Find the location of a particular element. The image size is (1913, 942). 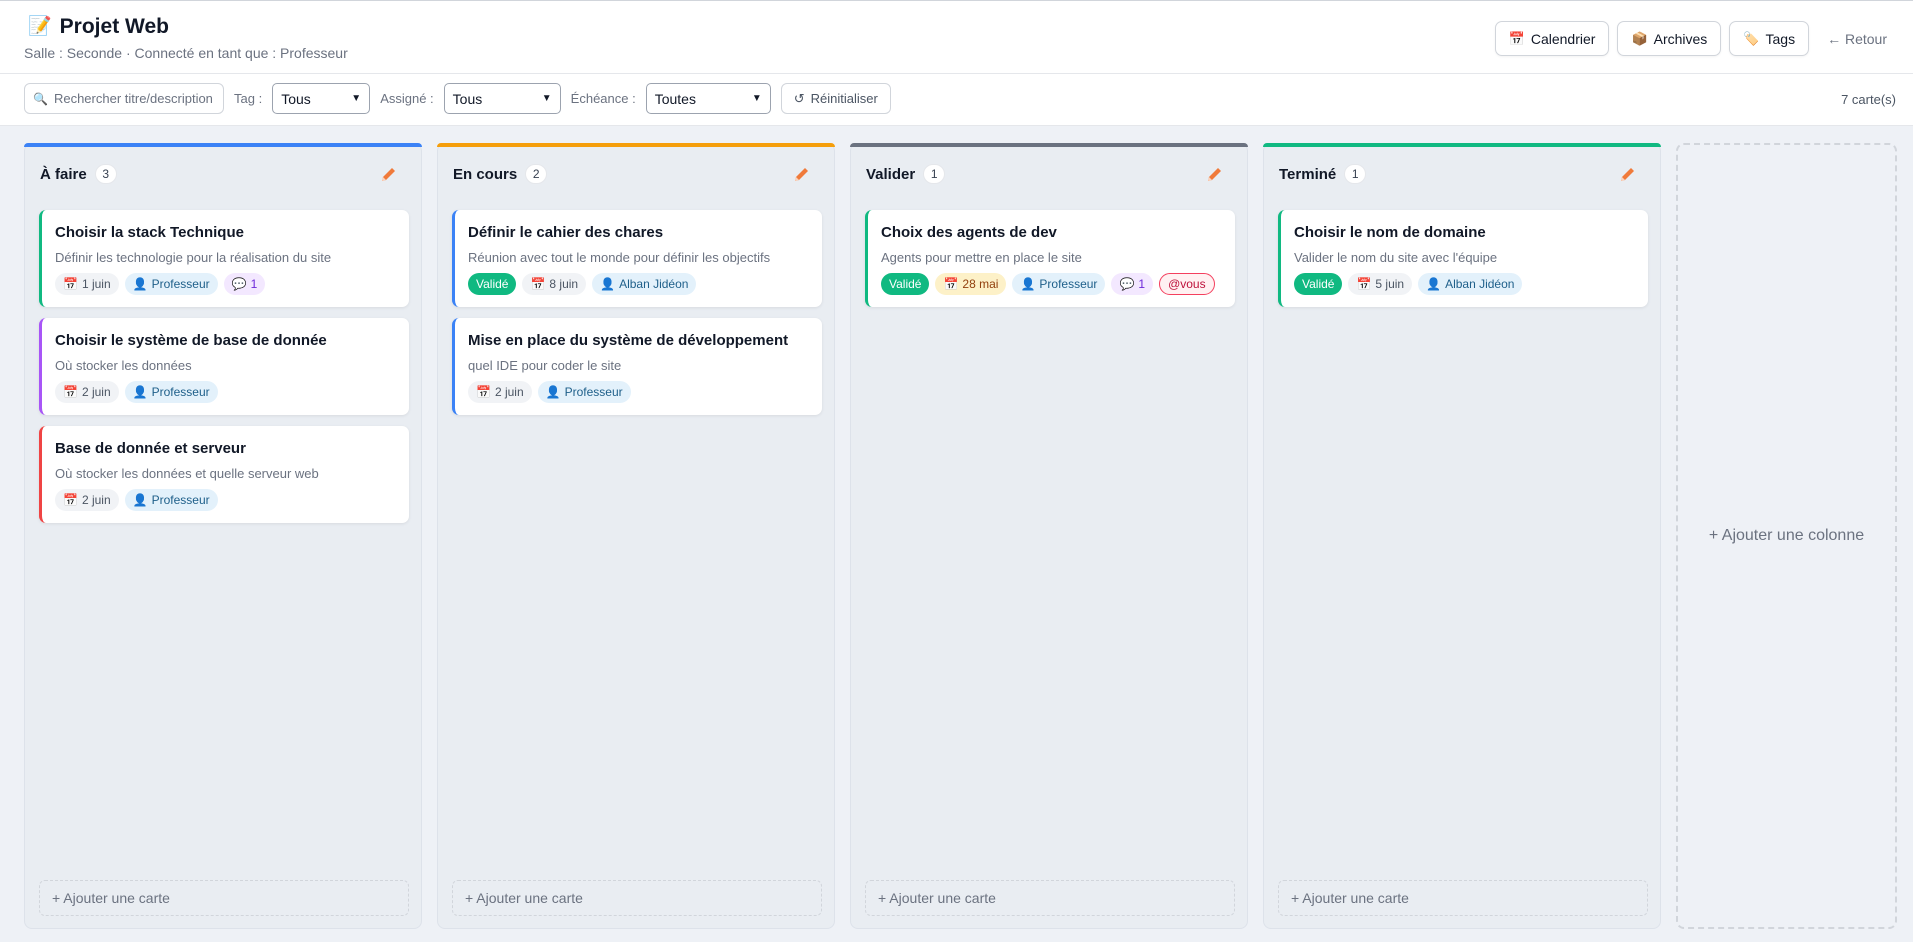

card-count: 7 carte(s) is located at coordinates (1868, 99).